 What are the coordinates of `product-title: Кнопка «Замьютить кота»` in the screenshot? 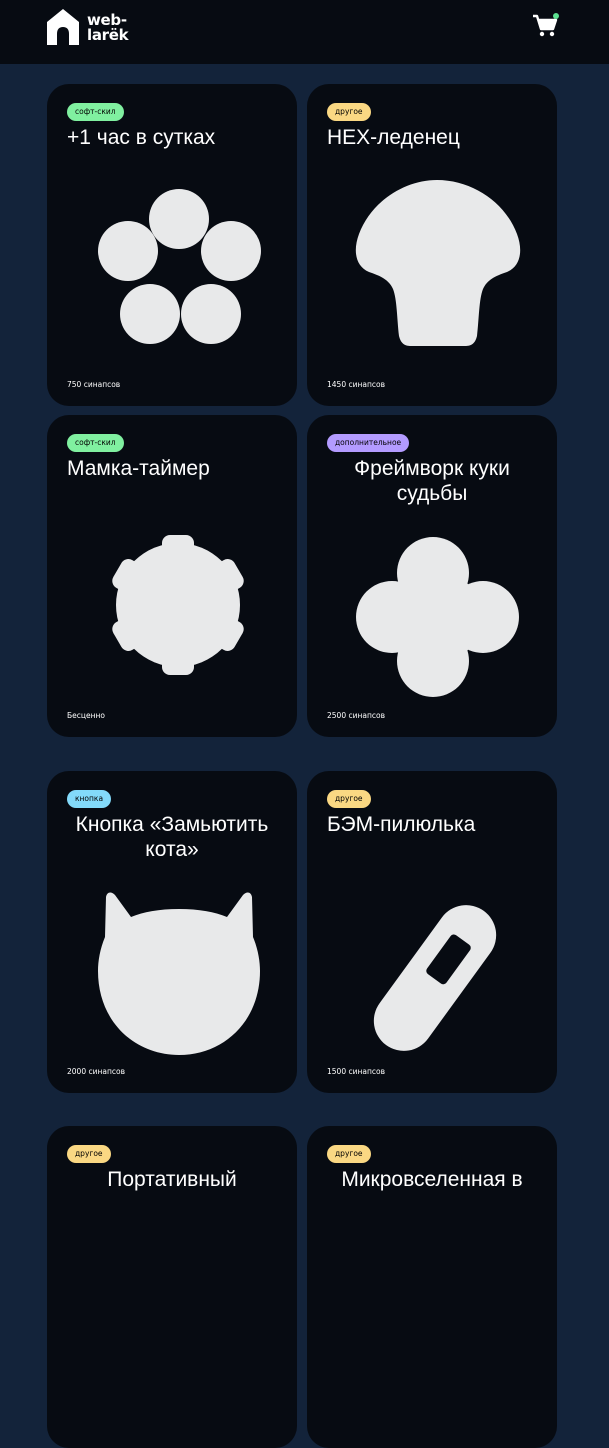 It's located at (172, 837).